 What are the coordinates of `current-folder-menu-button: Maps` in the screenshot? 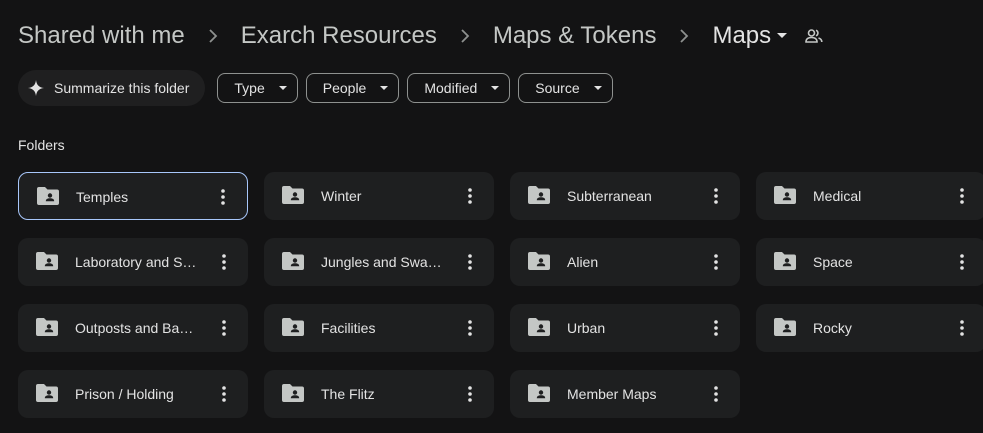 It's located at (758, 36).